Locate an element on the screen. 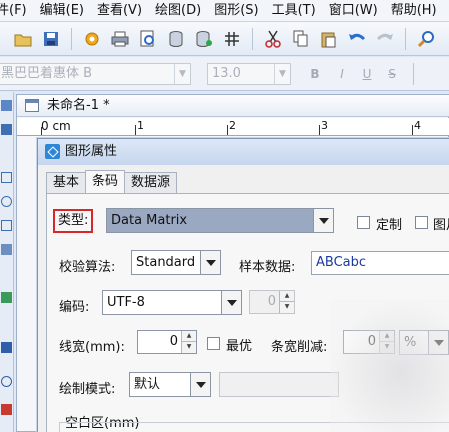  encoding-select: UTF-8 is located at coordinates (172, 302).